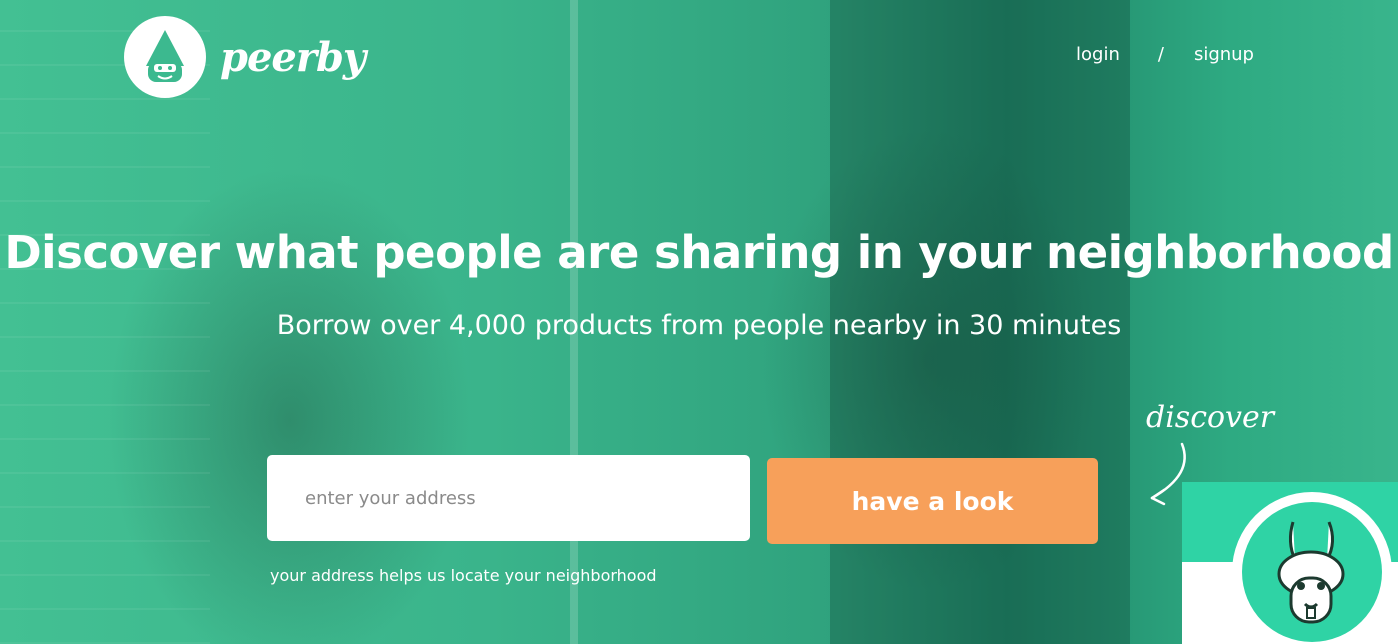 The image size is (1398, 644). What do you see at coordinates (293, 57) in the screenshot?
I see `brand-name: peerby` at bounding box center [293, 57].